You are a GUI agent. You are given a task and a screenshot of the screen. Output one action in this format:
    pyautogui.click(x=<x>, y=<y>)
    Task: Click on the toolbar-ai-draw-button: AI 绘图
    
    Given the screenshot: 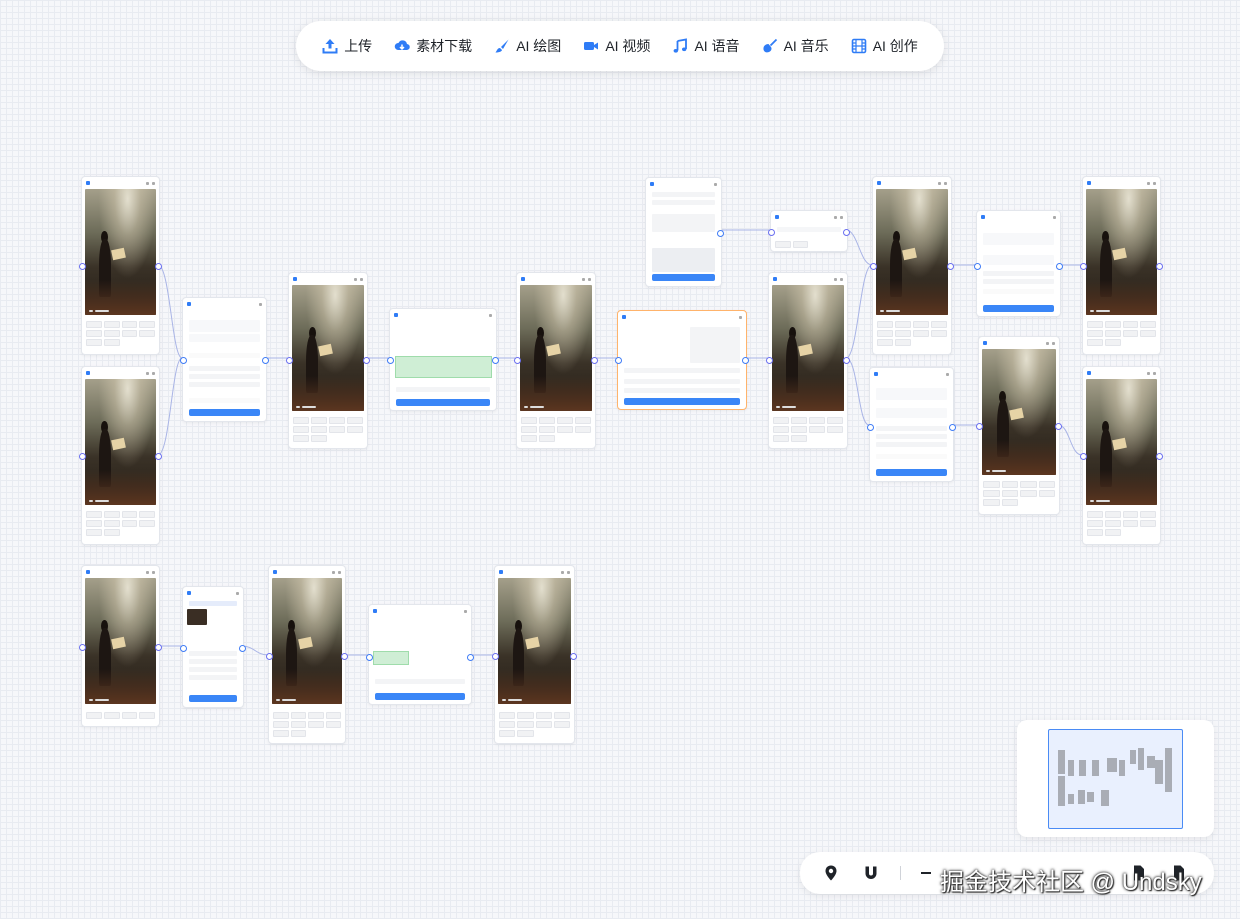 What is the action you would take?
    pyautogui.click(x=527, y=46)
    